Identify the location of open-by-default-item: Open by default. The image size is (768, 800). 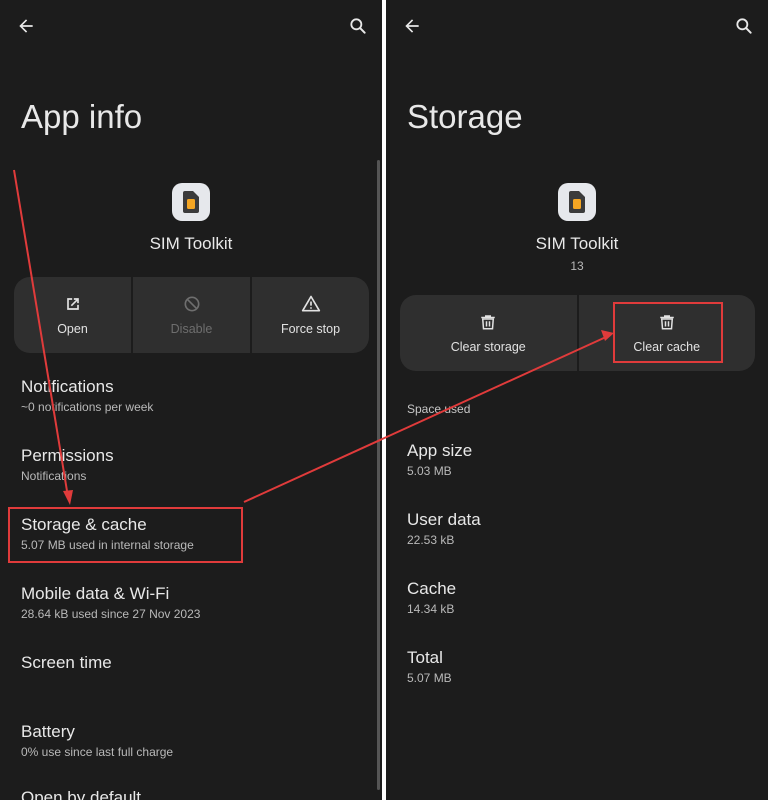
(81, 794).